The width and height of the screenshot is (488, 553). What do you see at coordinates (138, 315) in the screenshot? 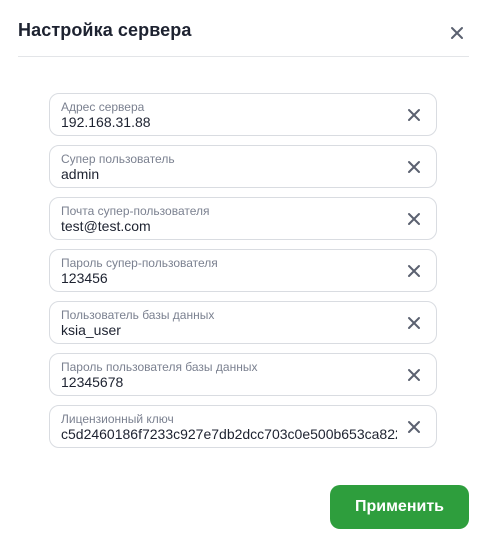
I see `field-label: Пользователь базы данных` at bounding box center [138, 315].